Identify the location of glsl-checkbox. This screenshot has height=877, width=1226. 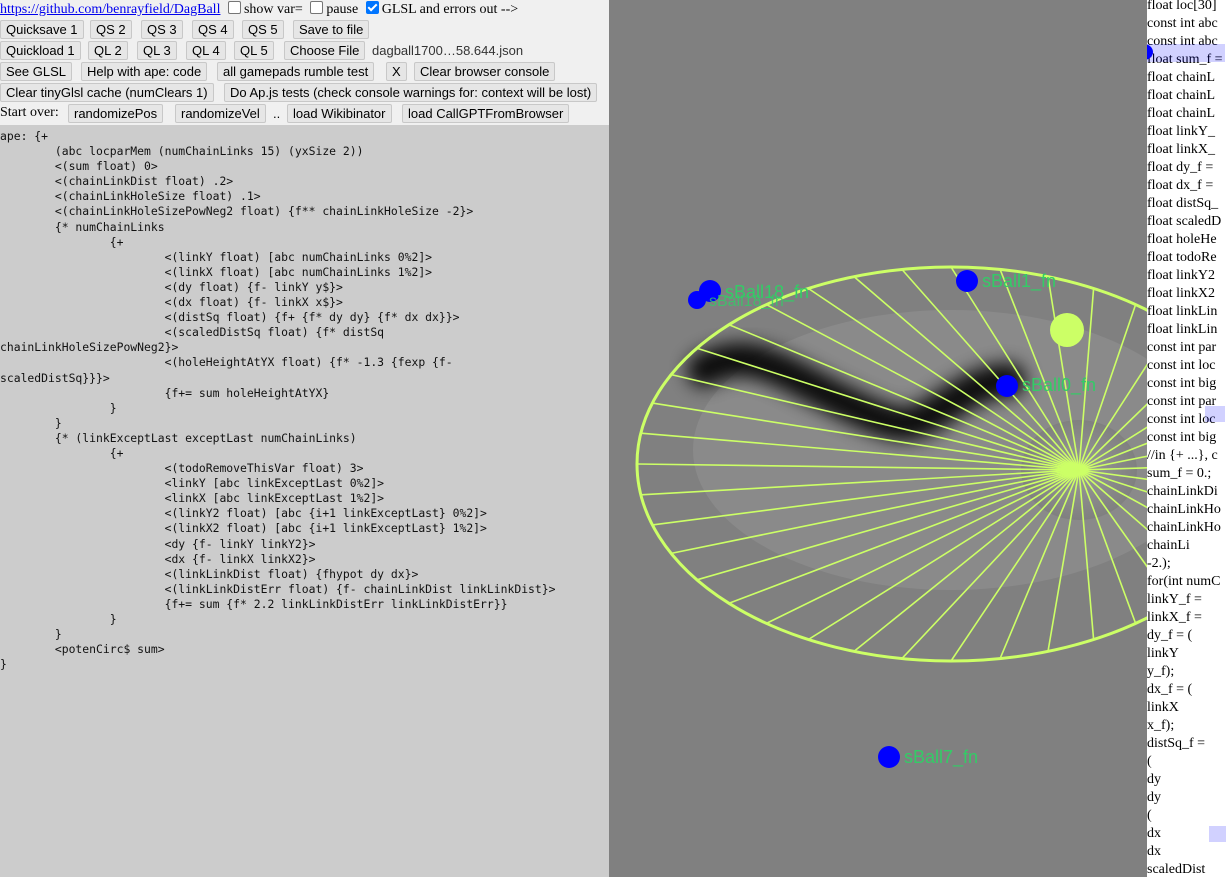
(372, 7).